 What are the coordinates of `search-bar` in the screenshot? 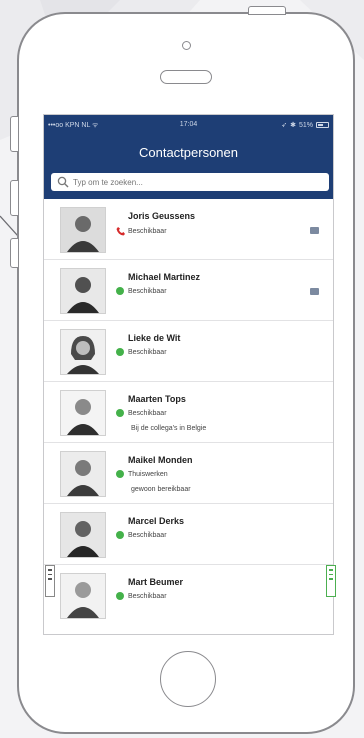 It's located at (190, 182).